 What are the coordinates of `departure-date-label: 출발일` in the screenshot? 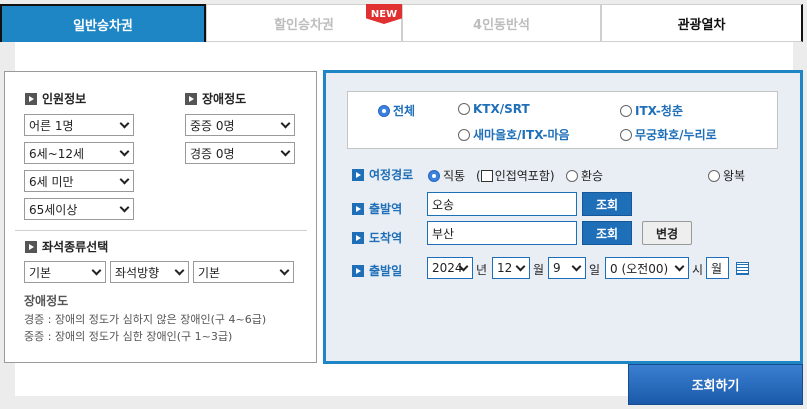 It's located at (377, 270).